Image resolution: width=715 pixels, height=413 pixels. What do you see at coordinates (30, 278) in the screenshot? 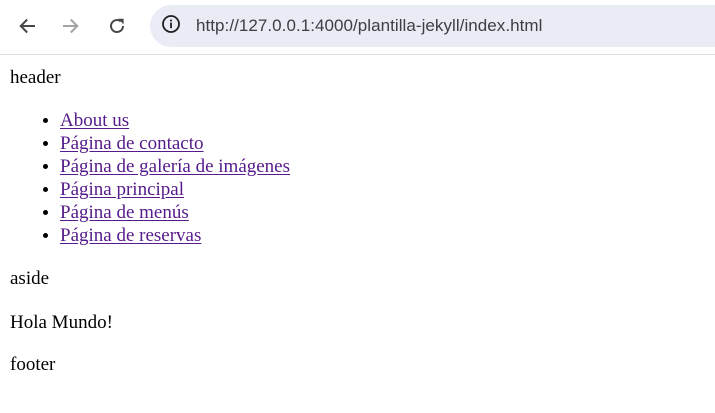
I see `aside-text: aside` at bounding box center [30, 278].